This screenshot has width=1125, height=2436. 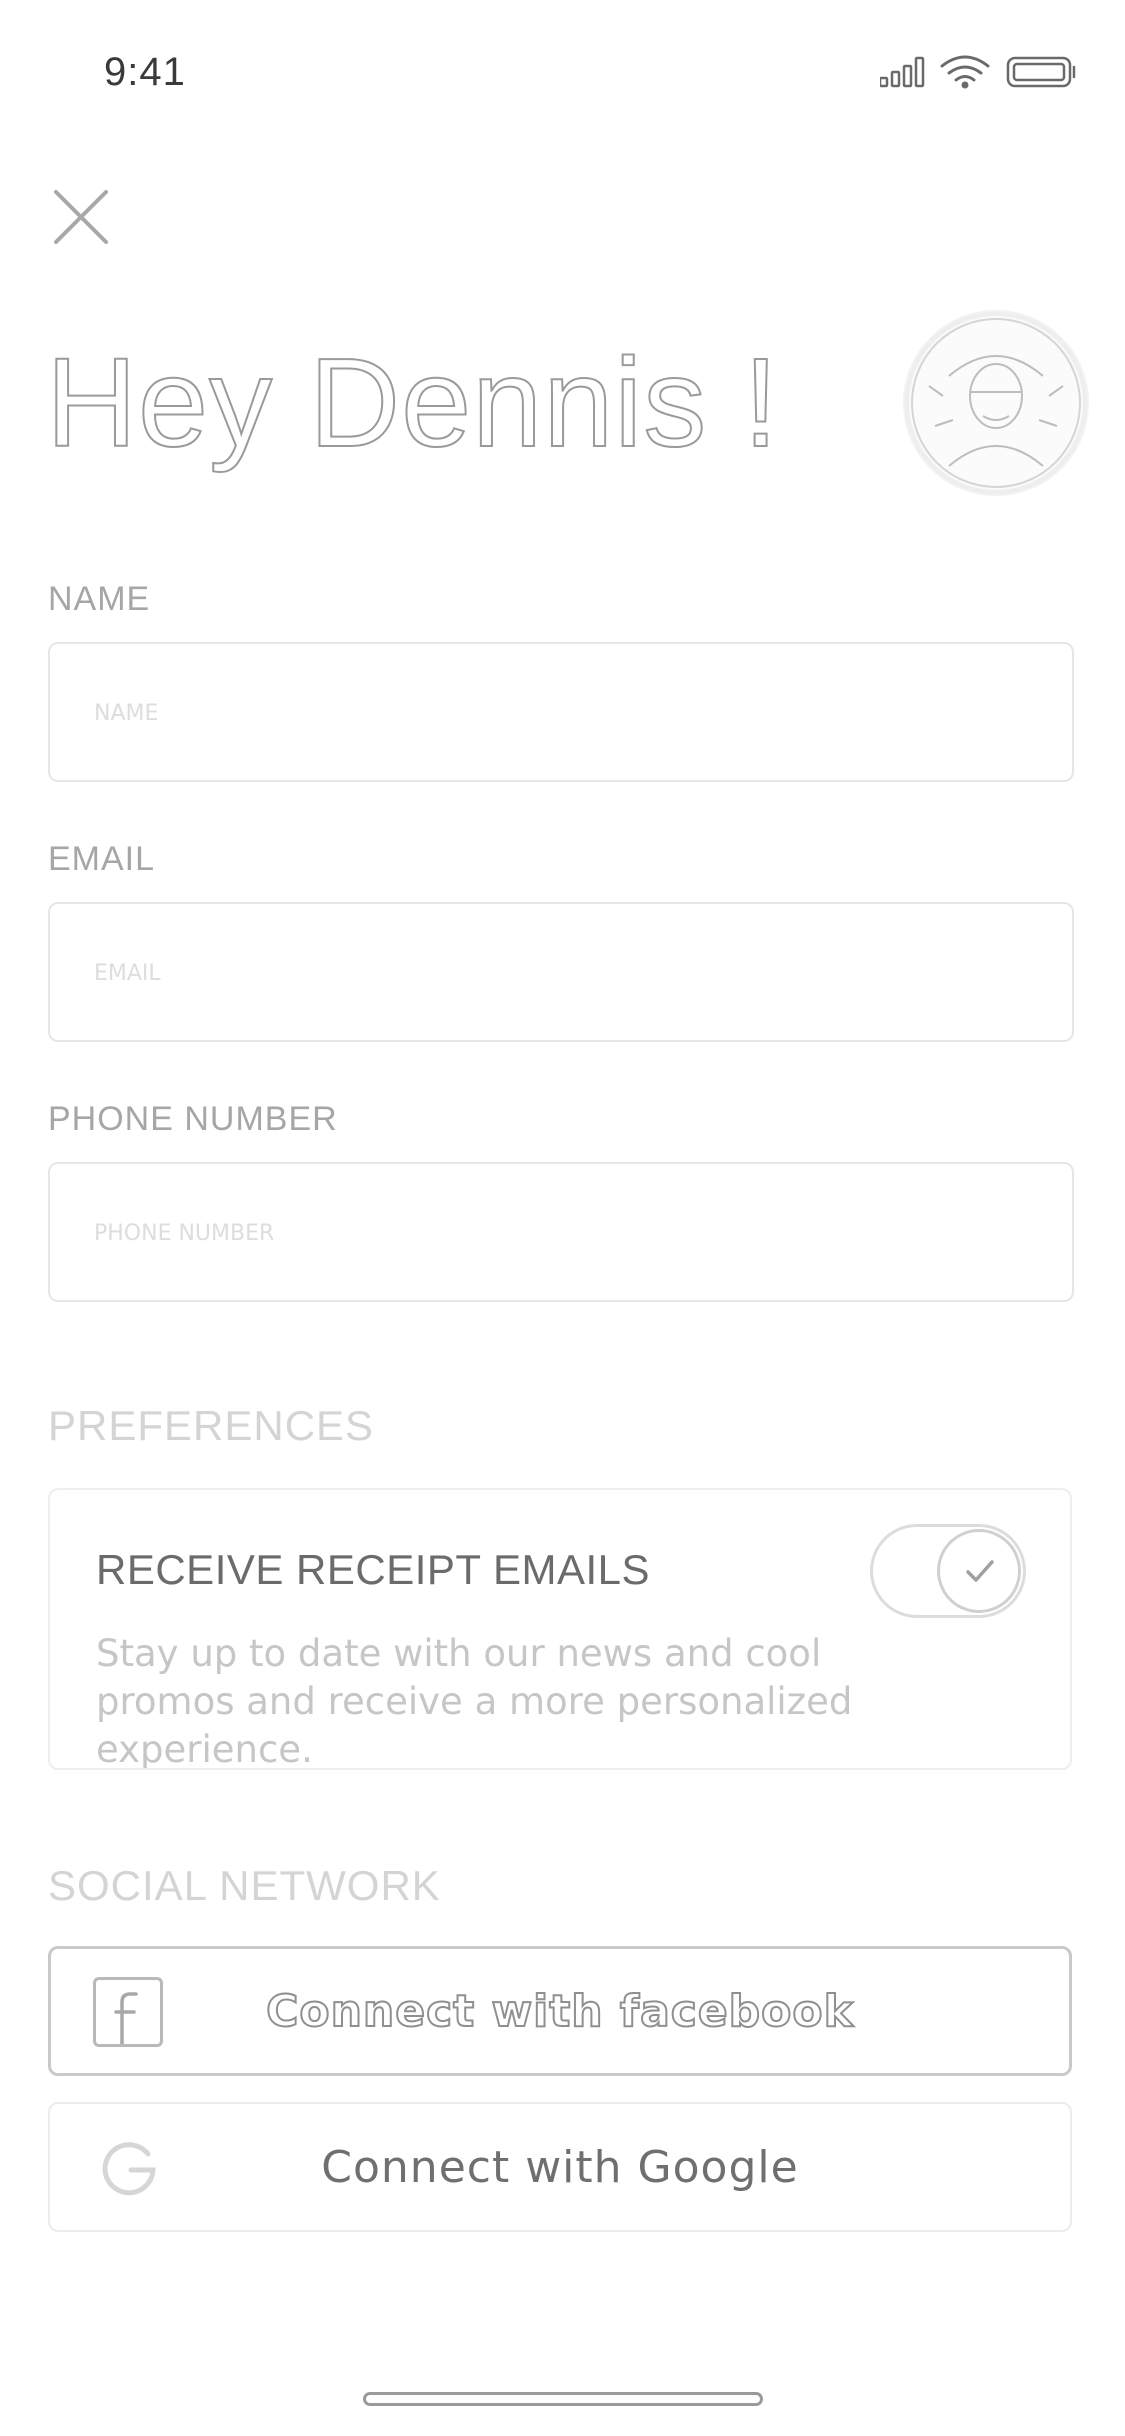 I want to click on receipt-emails-label: RECEIVE RECEIPT EMAILS, so click(x=373, y=1569).